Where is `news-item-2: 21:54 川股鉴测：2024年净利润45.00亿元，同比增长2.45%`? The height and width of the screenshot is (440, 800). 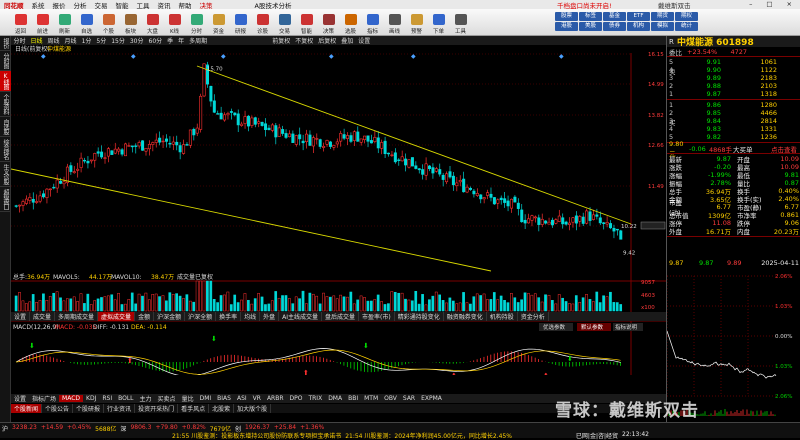
news-item-2: 21:54 川股鉴测：2024年净利润45.00亿元，同比增长2.45% is located at coordinates (428, 435).